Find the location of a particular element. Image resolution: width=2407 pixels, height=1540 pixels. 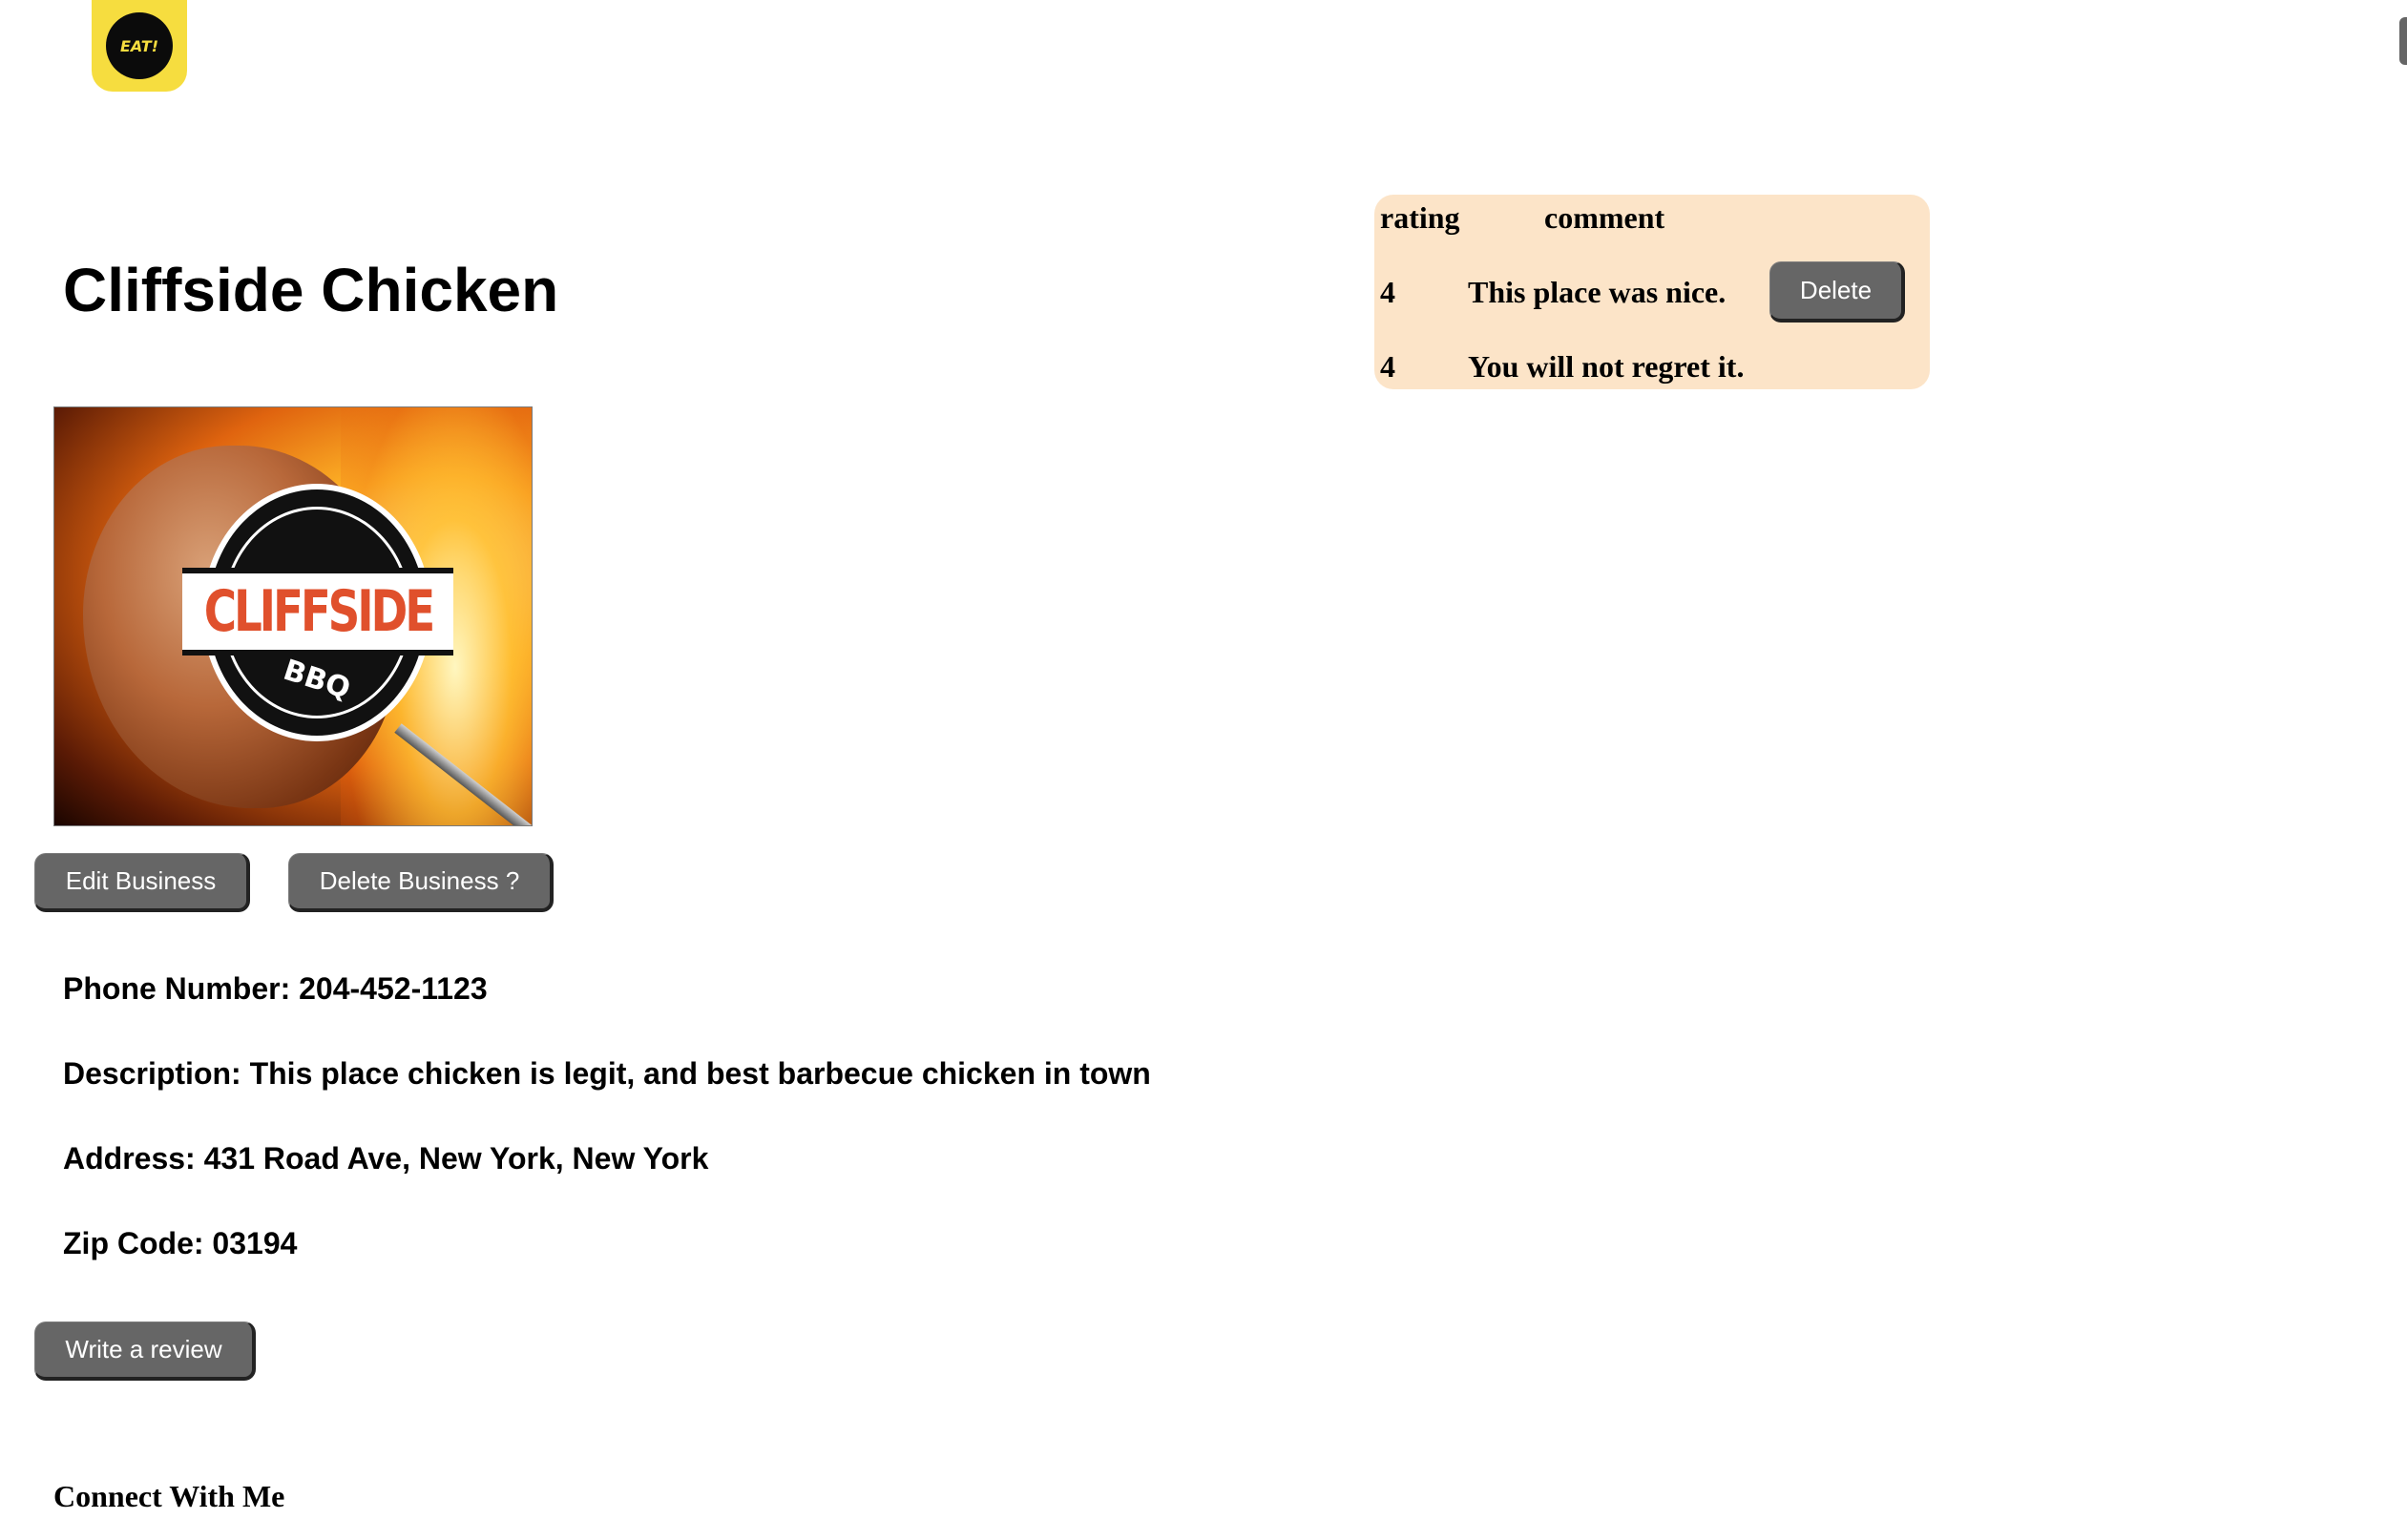

write-review-button: Write a review is located at coordinates (145, 1351).